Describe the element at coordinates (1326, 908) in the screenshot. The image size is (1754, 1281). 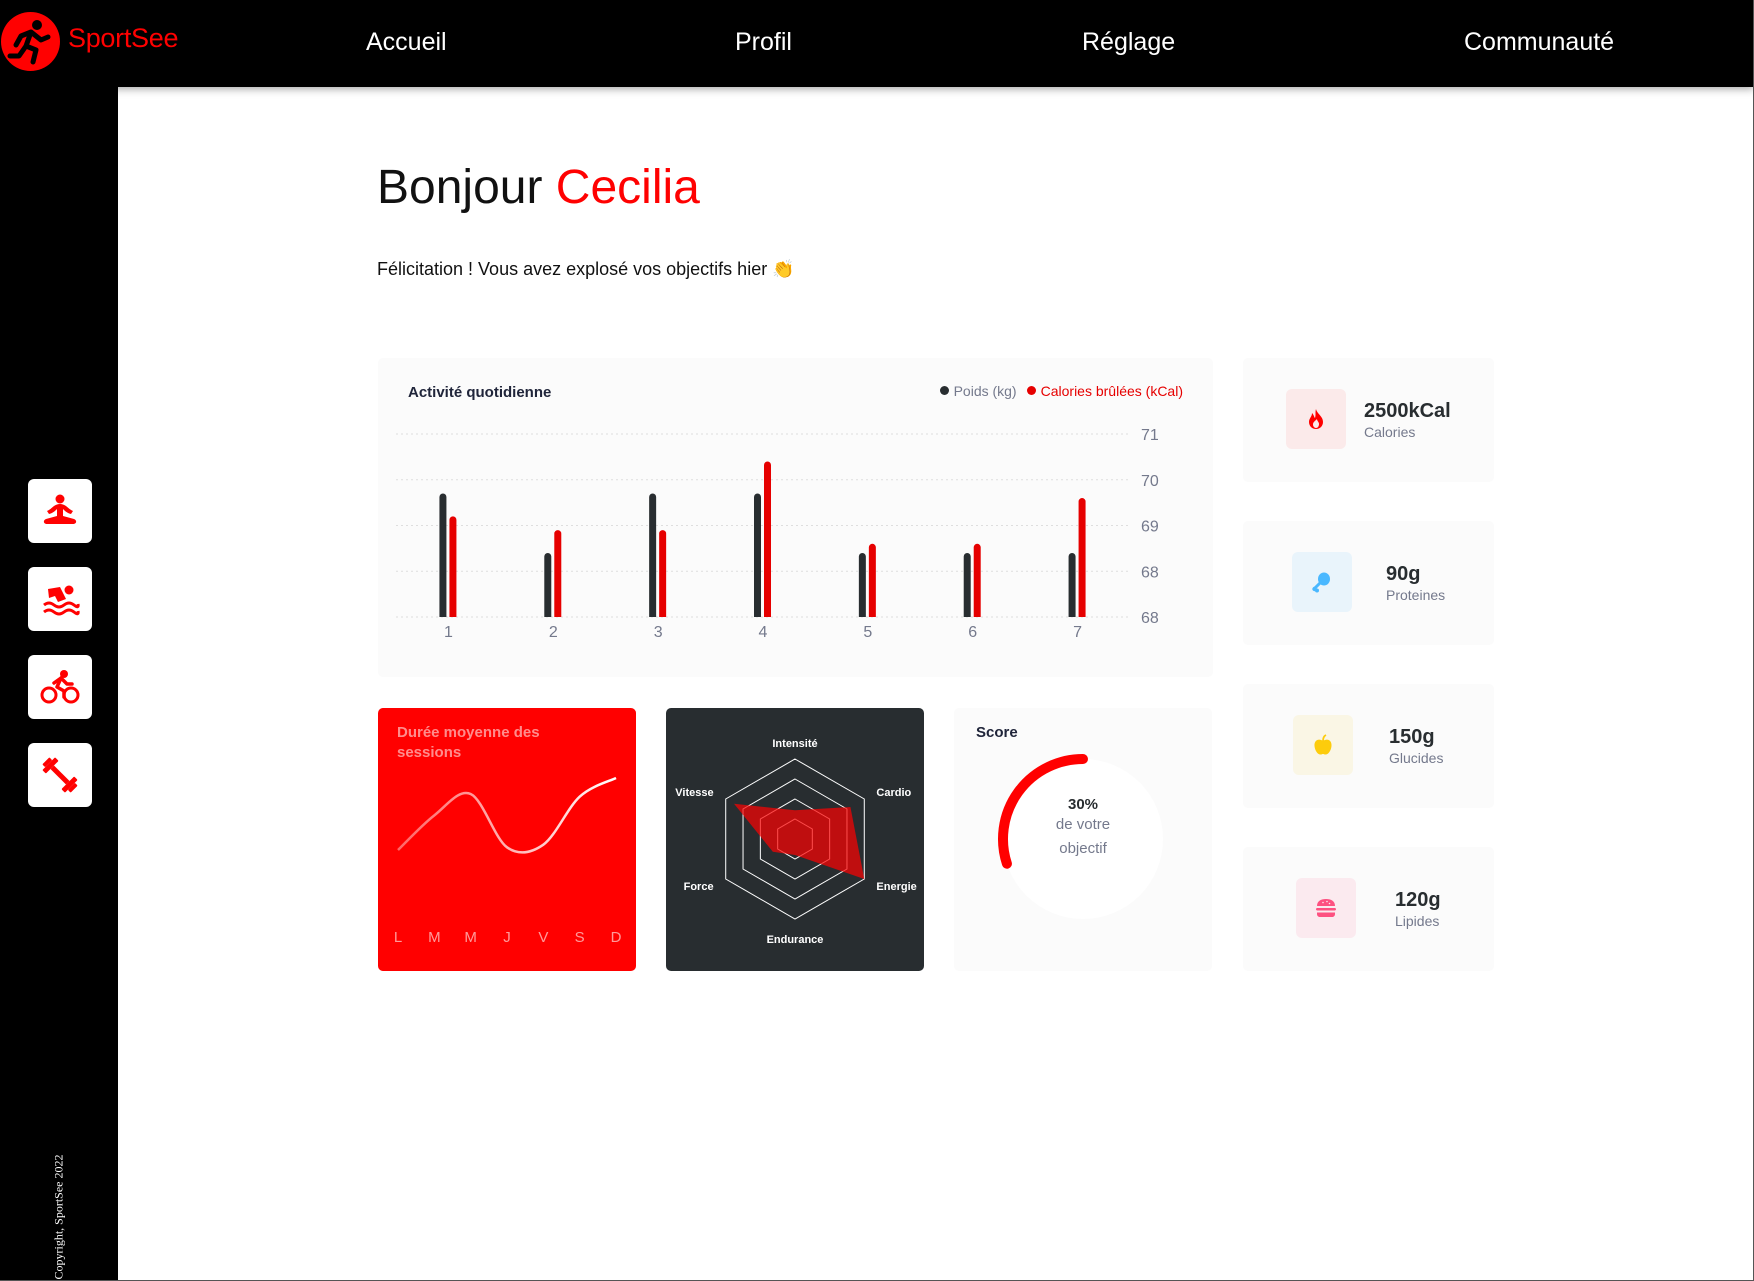
I see `burger-icon` at that location.